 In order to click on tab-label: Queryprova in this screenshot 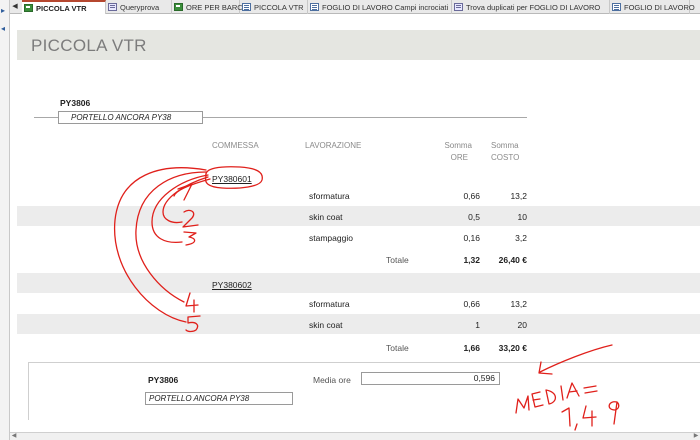, I will do `click(140, 7)`.